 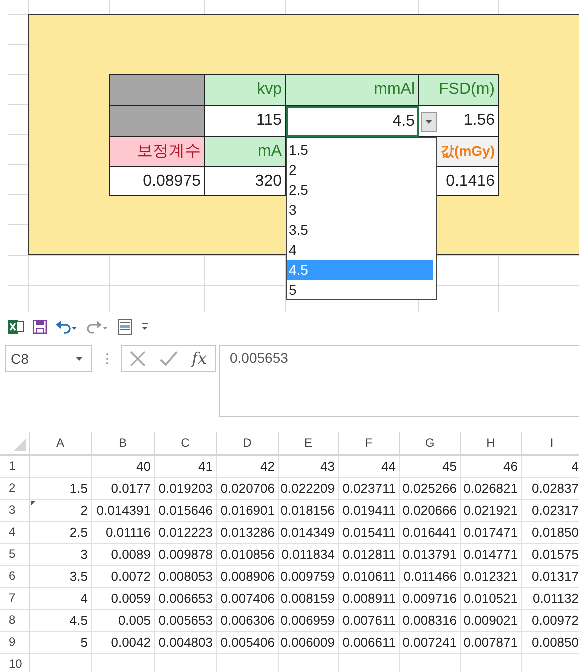 I want to click on table-cell: 0.007871, so click(x=491, y=643).